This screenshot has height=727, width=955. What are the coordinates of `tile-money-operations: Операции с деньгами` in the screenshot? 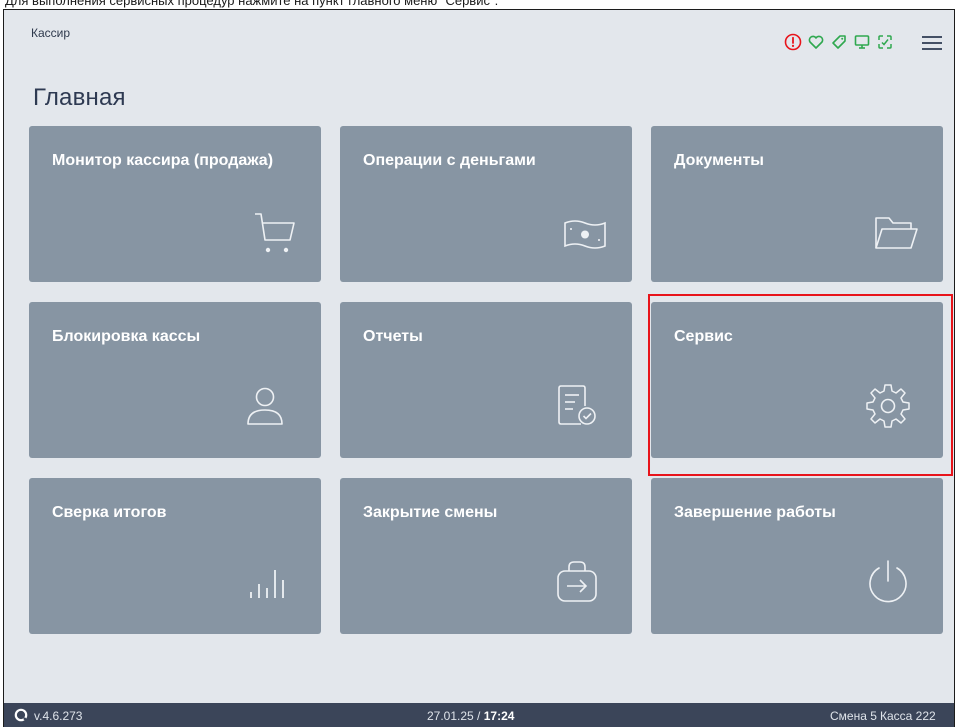 It's located at (486, 204).